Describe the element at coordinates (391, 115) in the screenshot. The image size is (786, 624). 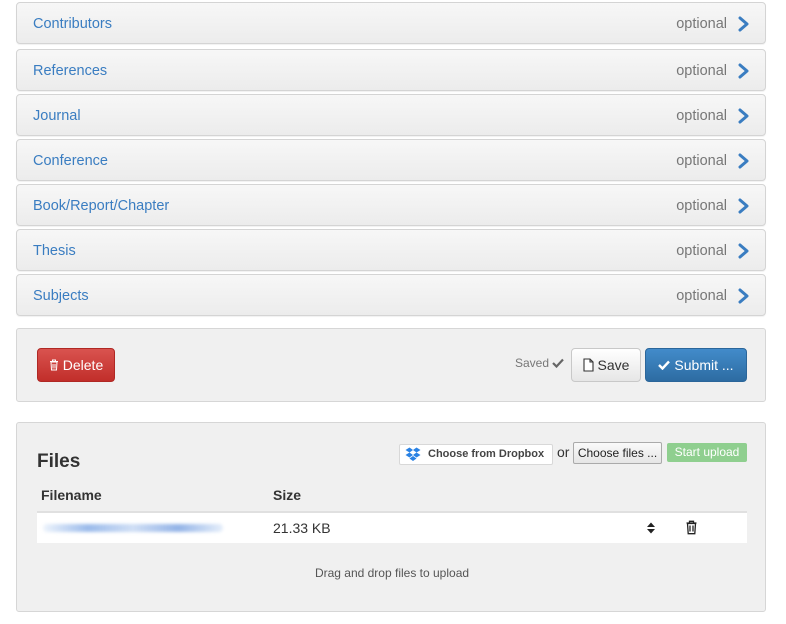
I see `section-journal: Journal optional` at that location.